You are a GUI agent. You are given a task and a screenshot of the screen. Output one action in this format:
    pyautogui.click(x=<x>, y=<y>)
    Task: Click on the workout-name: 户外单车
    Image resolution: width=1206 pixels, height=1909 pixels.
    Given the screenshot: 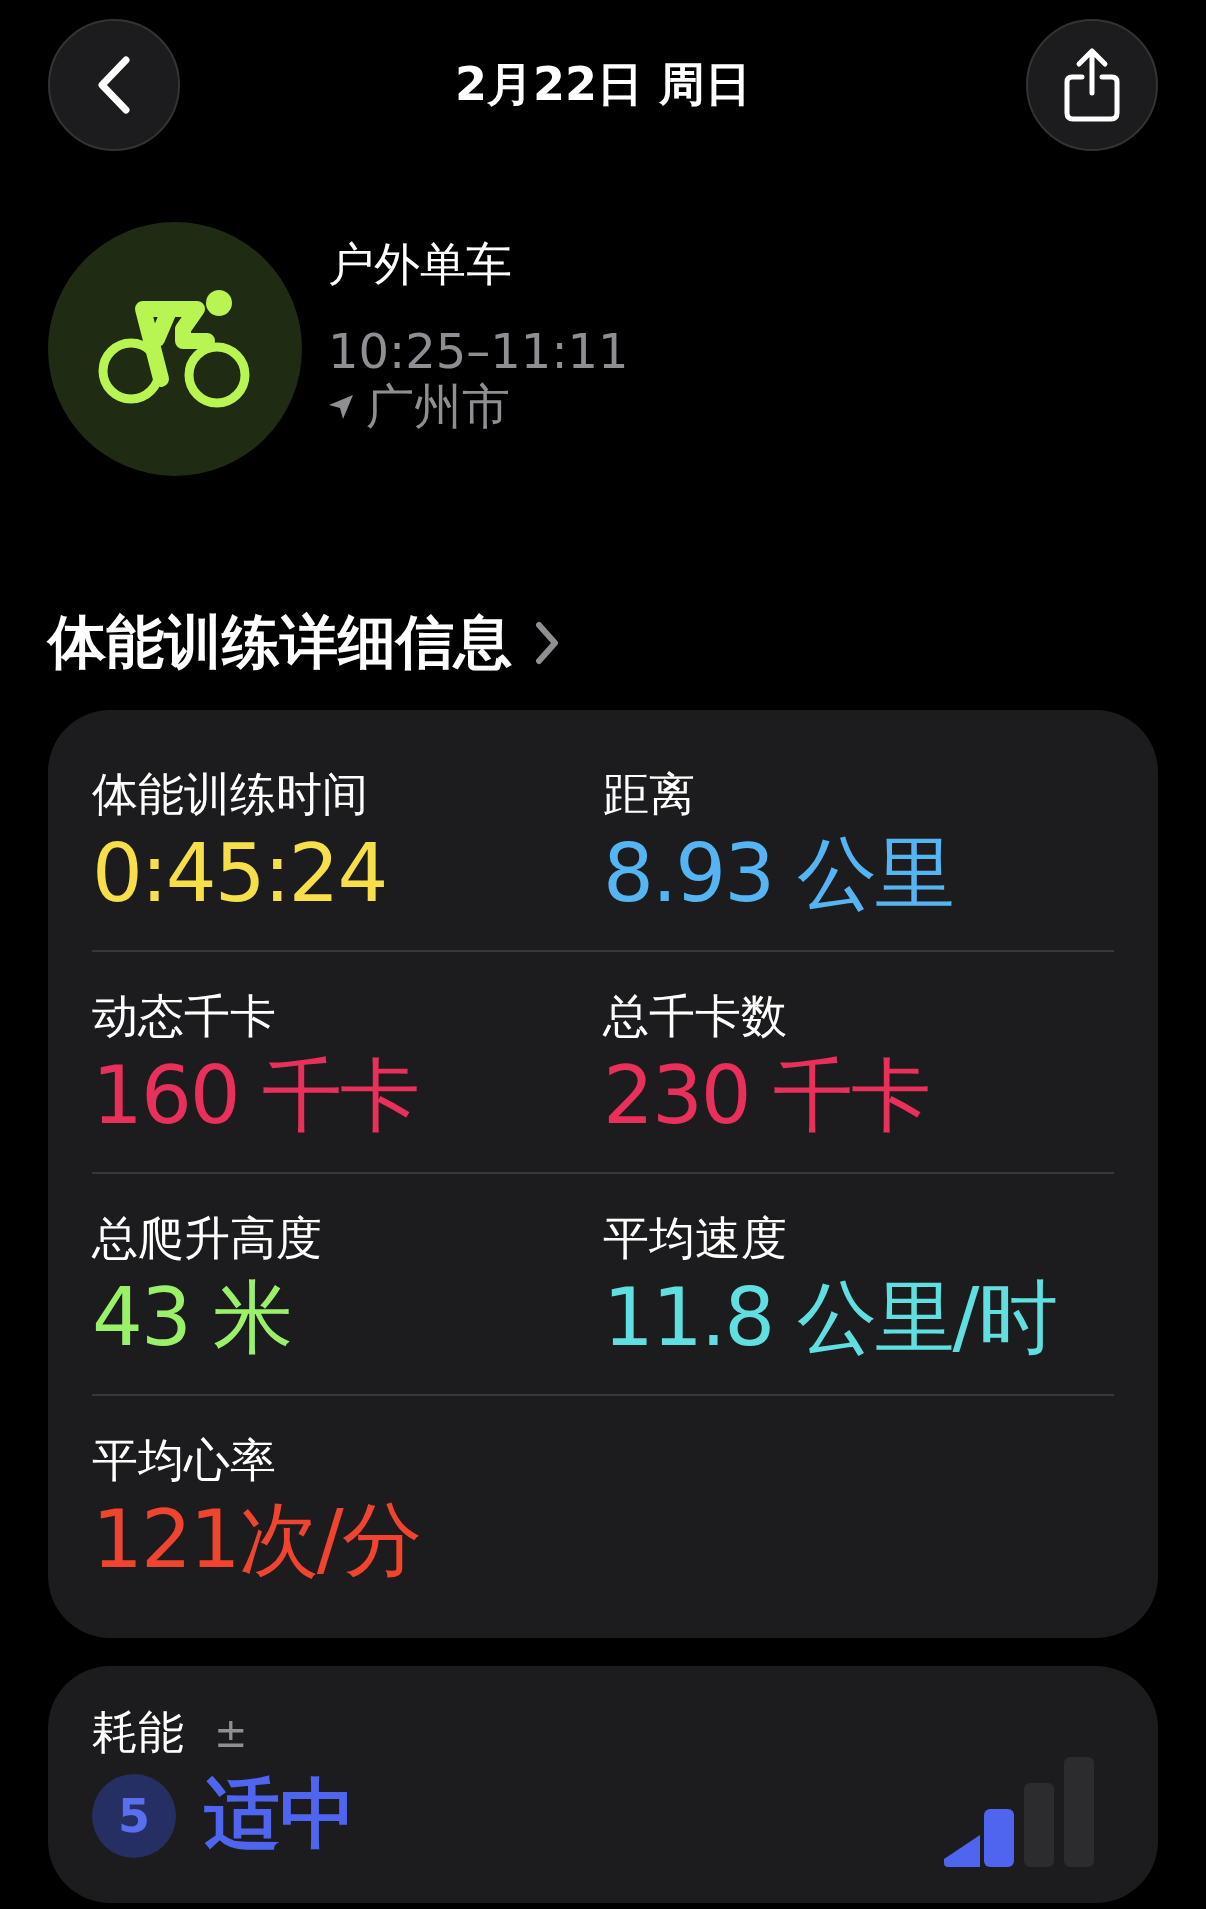 What is the action you would take?
    pyautogui.click(x=420, y=264)
    